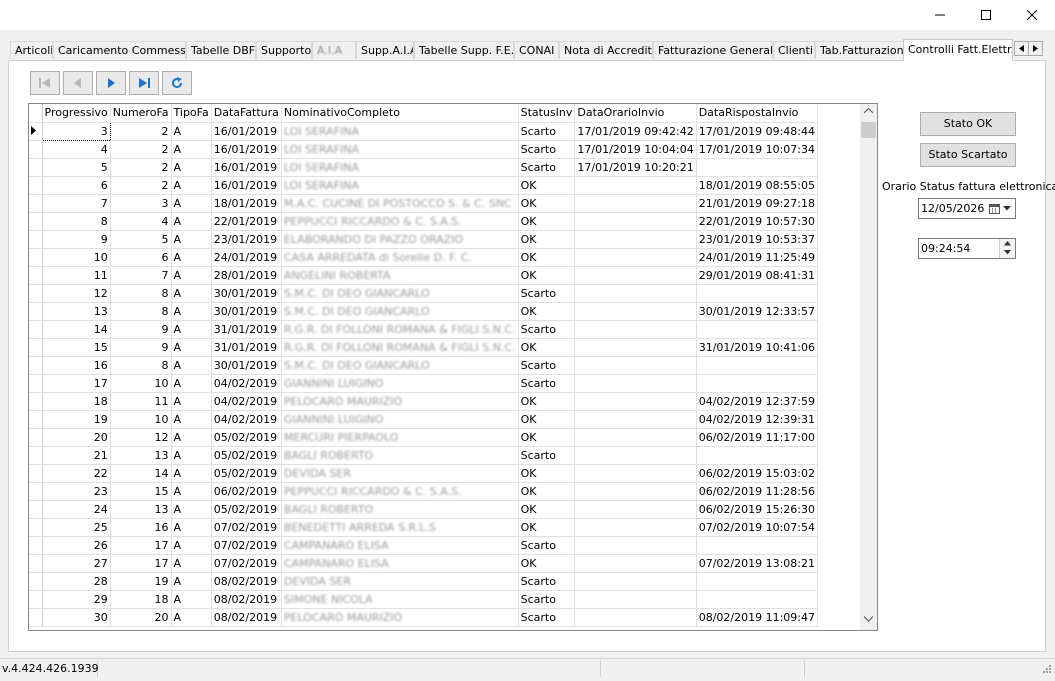 Image resolution: width=1055 pixels, height=681 pixels. Describe the element at coordinates (1007, 252) in the screenshot. I see `spin-down-icon` at that location.